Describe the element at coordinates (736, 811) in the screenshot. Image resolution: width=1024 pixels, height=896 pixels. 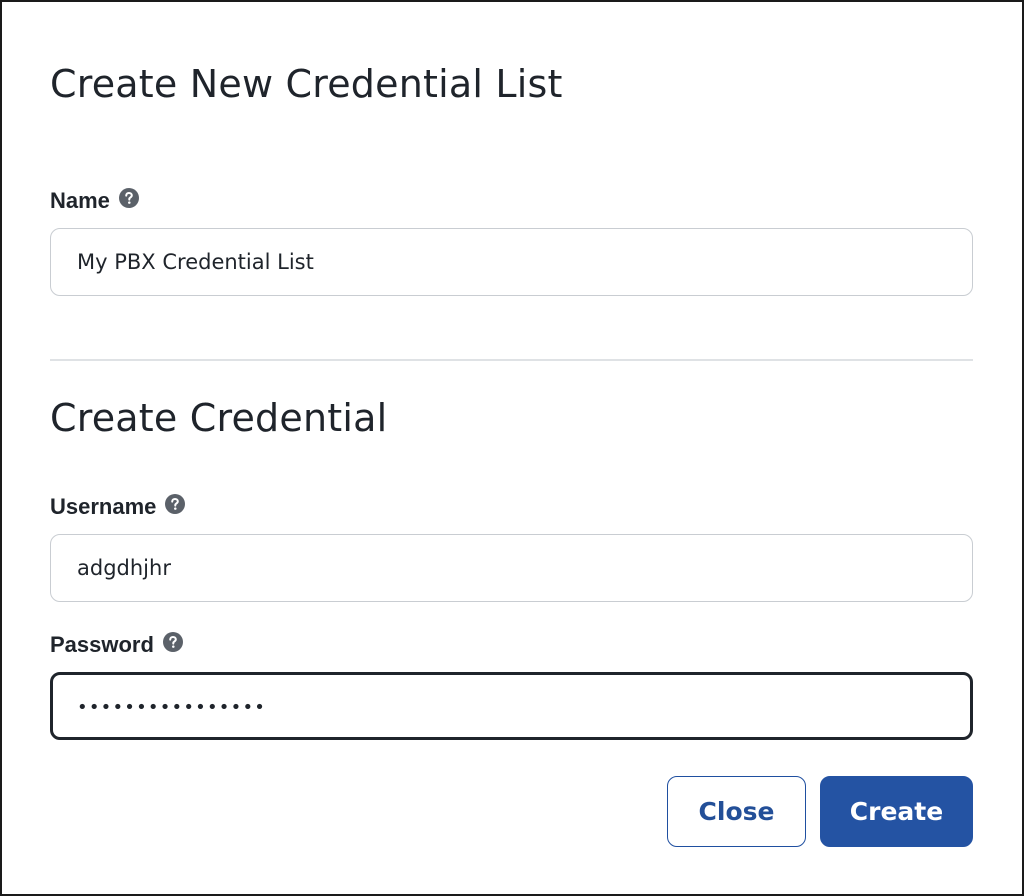
I see `close-button: Close` at that location.